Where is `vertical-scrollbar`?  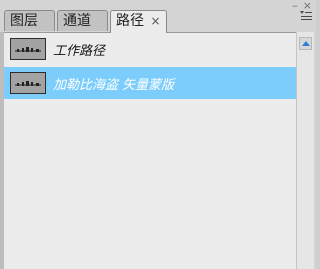 vertical-scrollbar is located at coordinates (305, 150).